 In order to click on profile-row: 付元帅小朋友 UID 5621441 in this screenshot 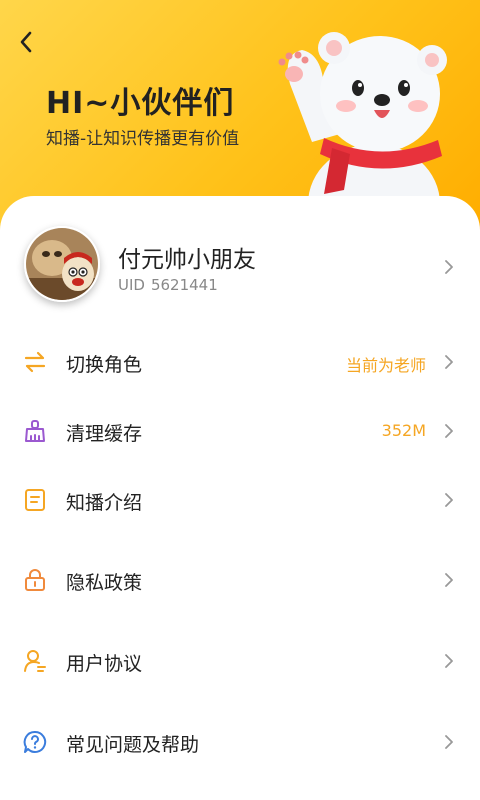, I will do `click(240, 268)`.